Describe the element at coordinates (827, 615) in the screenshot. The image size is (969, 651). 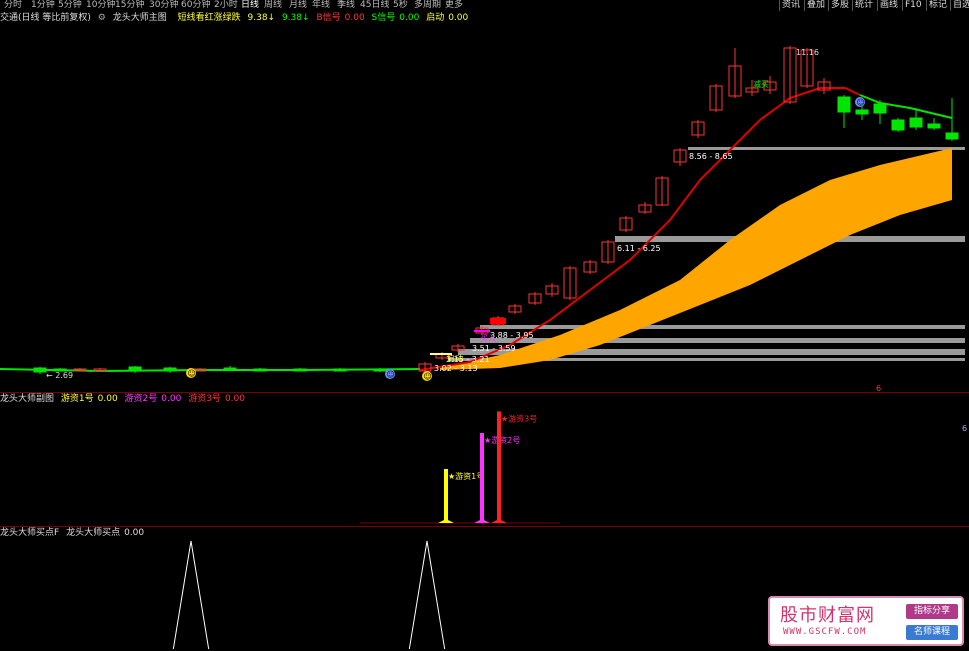
I see `watermark-title: 股市财富网` at that location.